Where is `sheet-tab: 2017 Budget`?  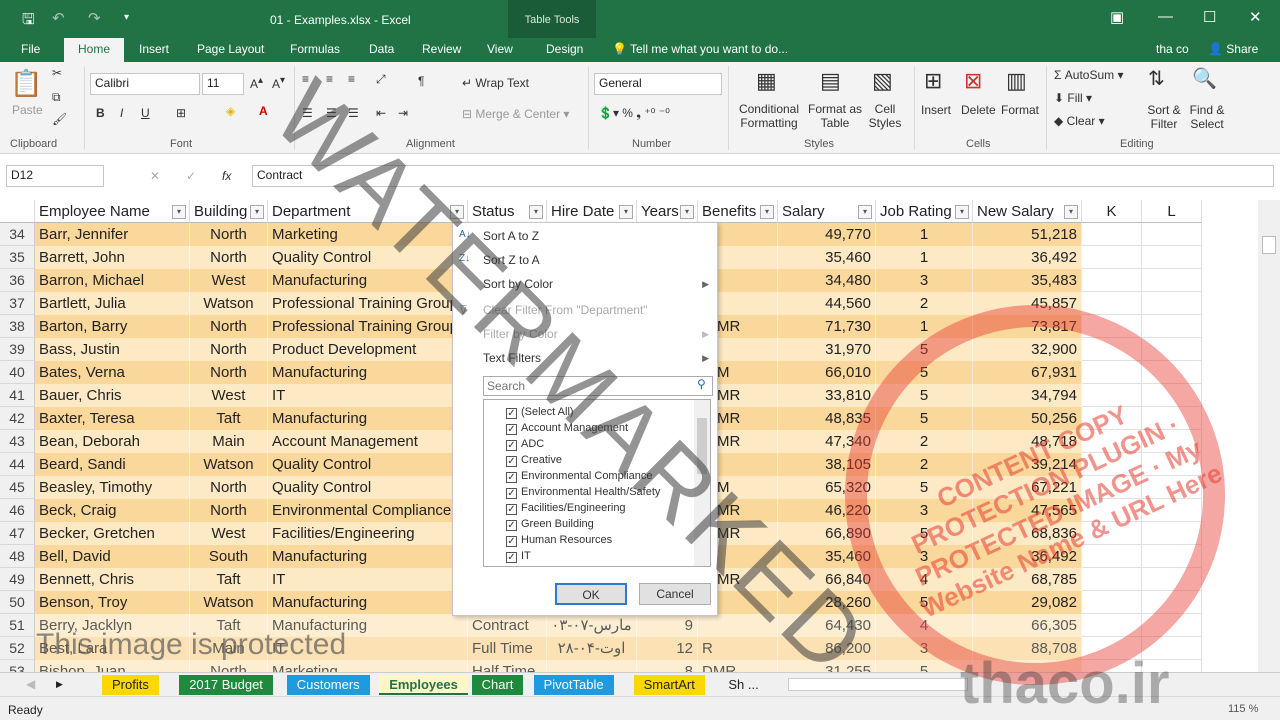
sheet-tab: 2017 Budget is located at coordinates (226, 685).